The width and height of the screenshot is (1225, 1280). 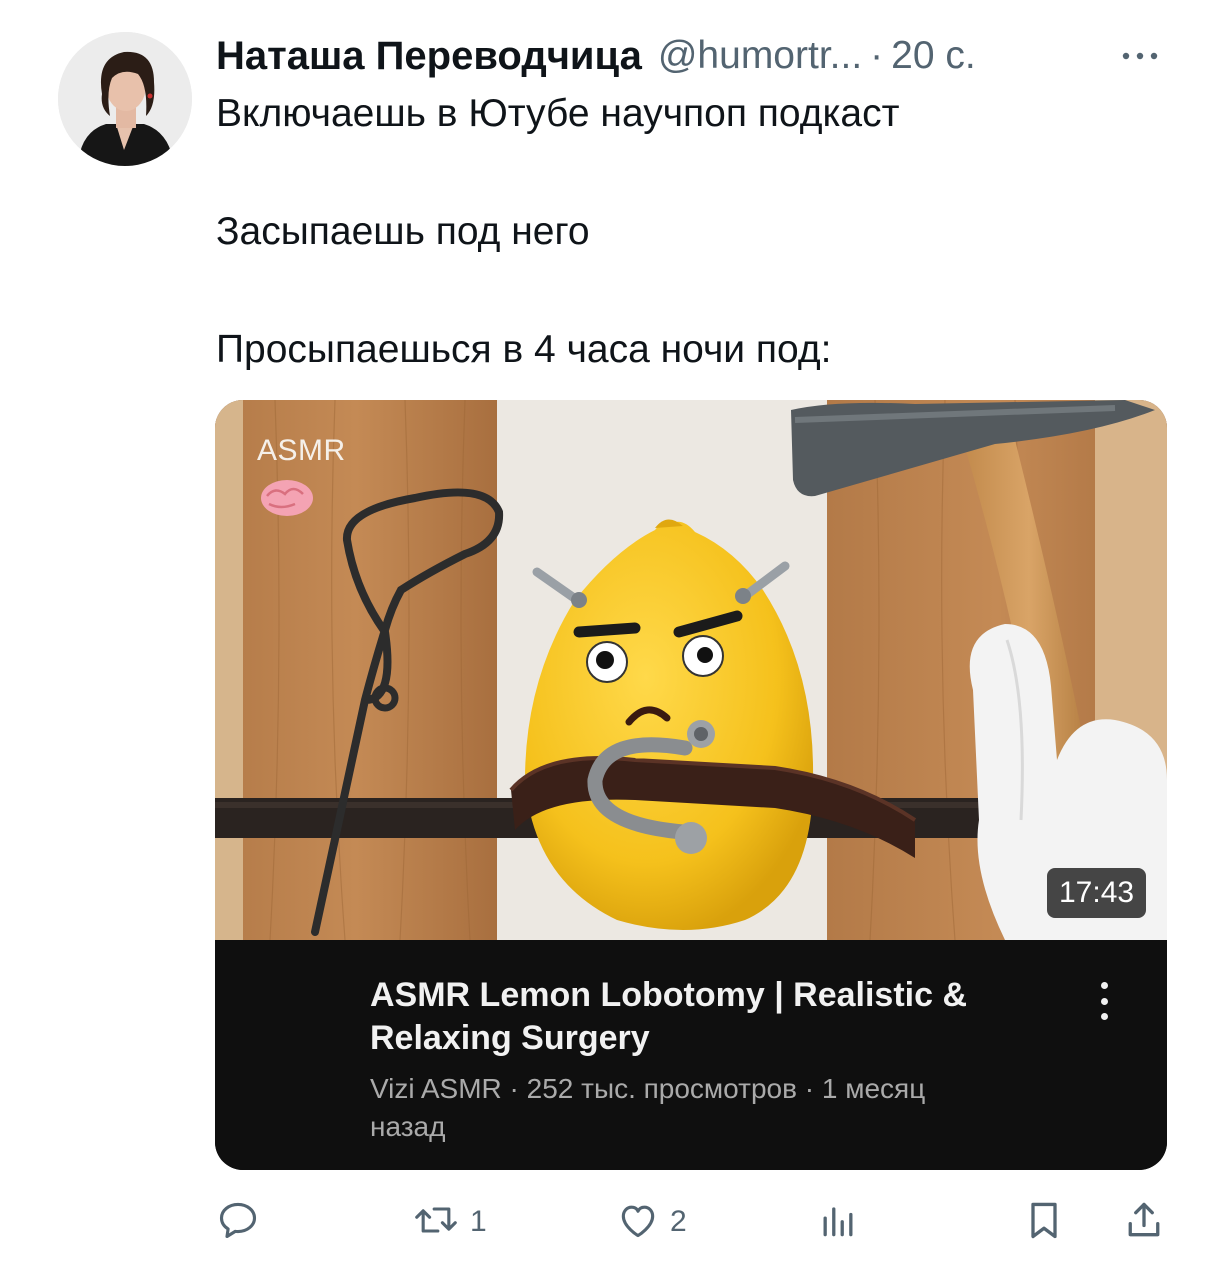 I want to click on views-icon, so click(x=838, y=1222).